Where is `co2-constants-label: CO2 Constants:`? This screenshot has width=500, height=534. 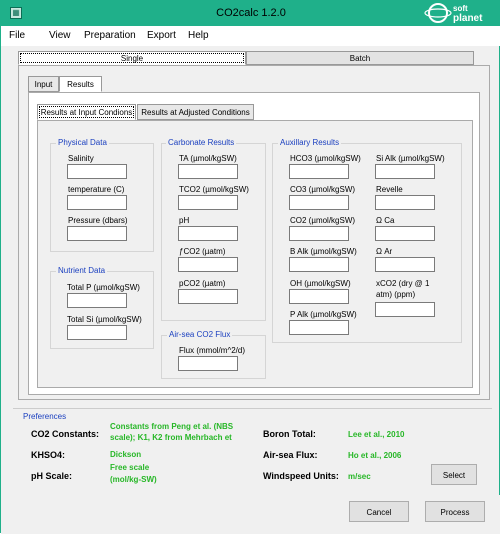
co2-constants-label: CO2 Constants: is located at coordinates (65, 434).